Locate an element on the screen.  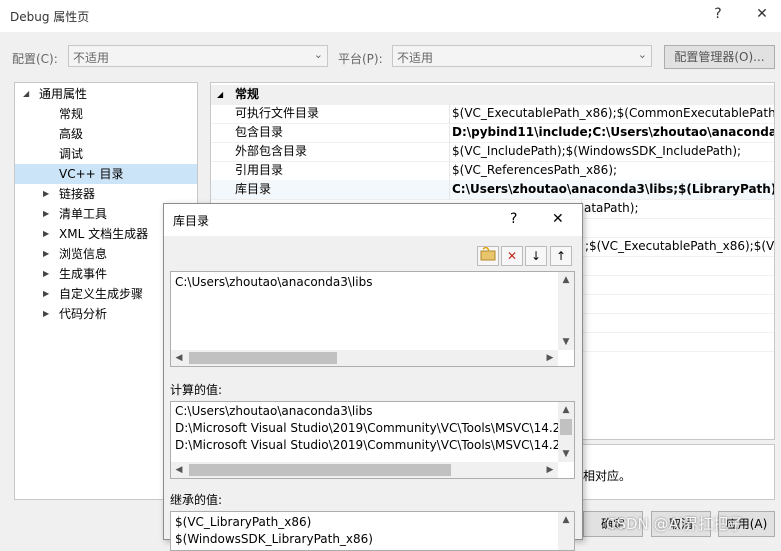
edit-list: C:\Users\zhoutao\anaconda3\libs ▲ ▼ ◀ ▶ is located at coordinates (372, 319).